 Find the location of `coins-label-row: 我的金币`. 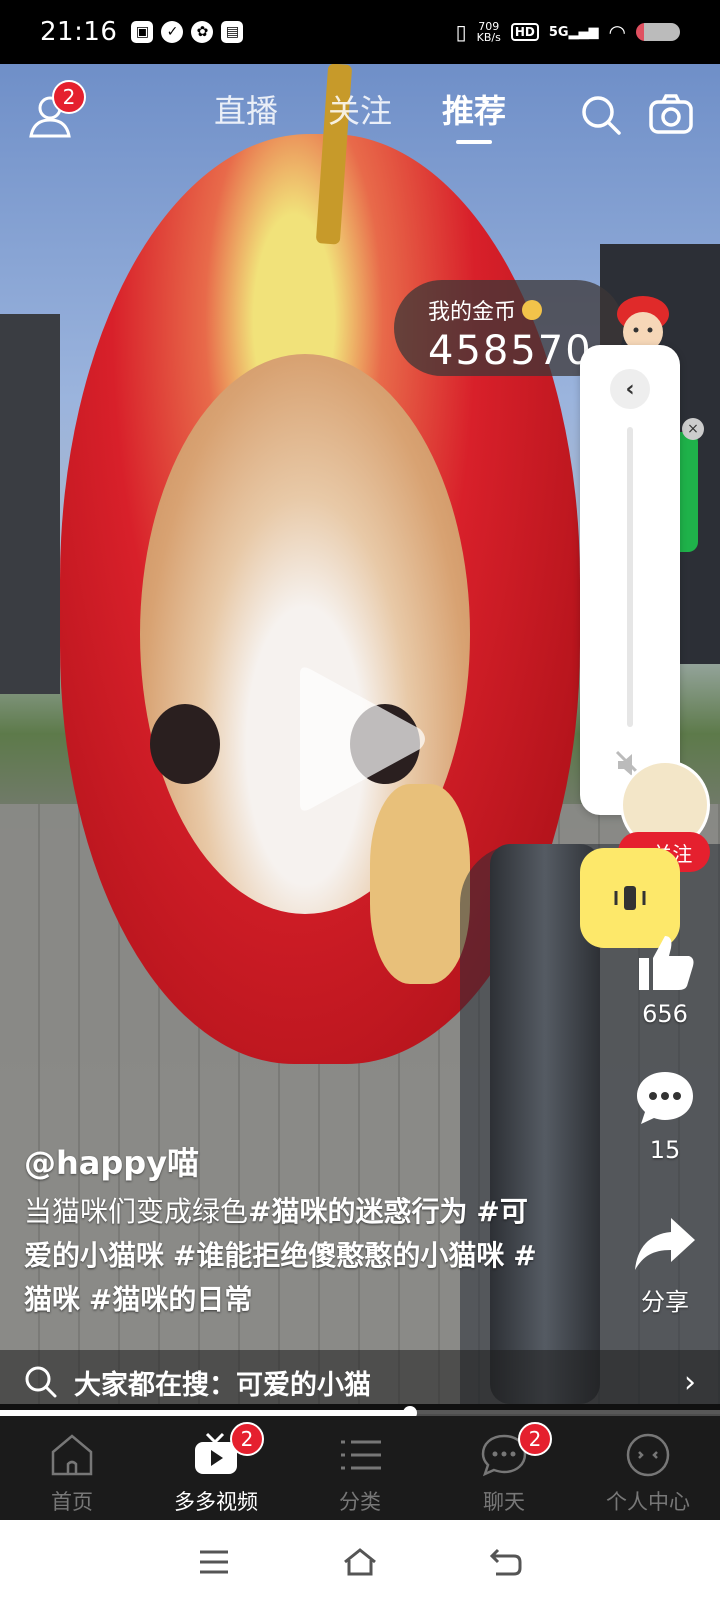

coins-label-row: 我的金币 is located at coordinates (526, 310).